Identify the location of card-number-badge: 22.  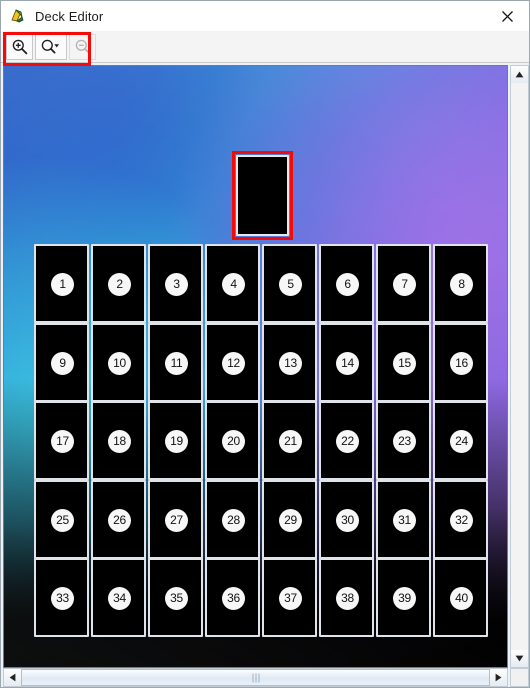
(347, 441).